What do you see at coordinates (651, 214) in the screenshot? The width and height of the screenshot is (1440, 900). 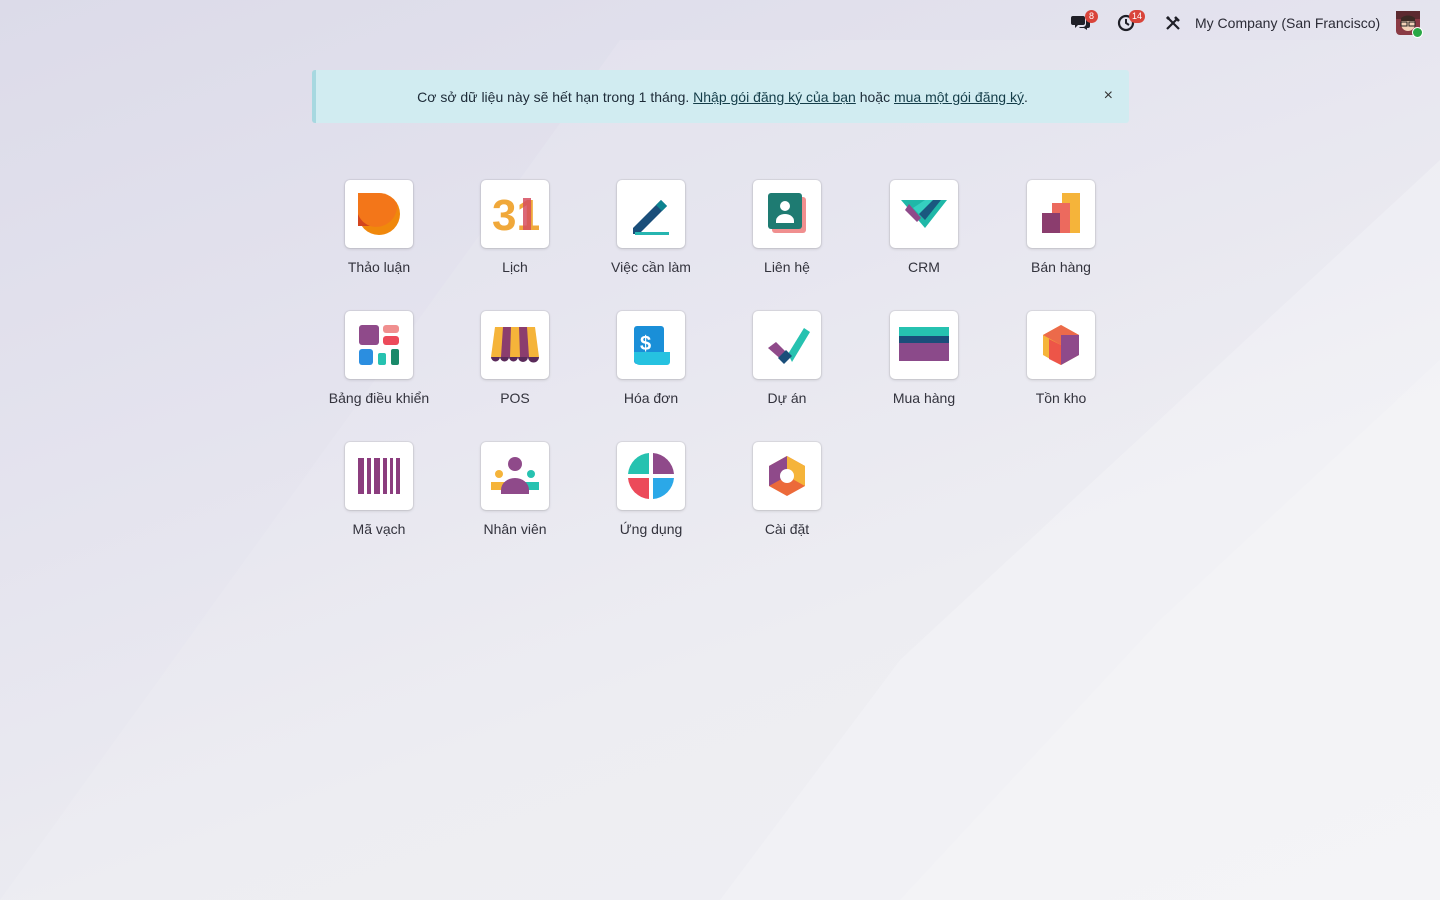 I see `todo-icon` at bounding box center [651, 214].